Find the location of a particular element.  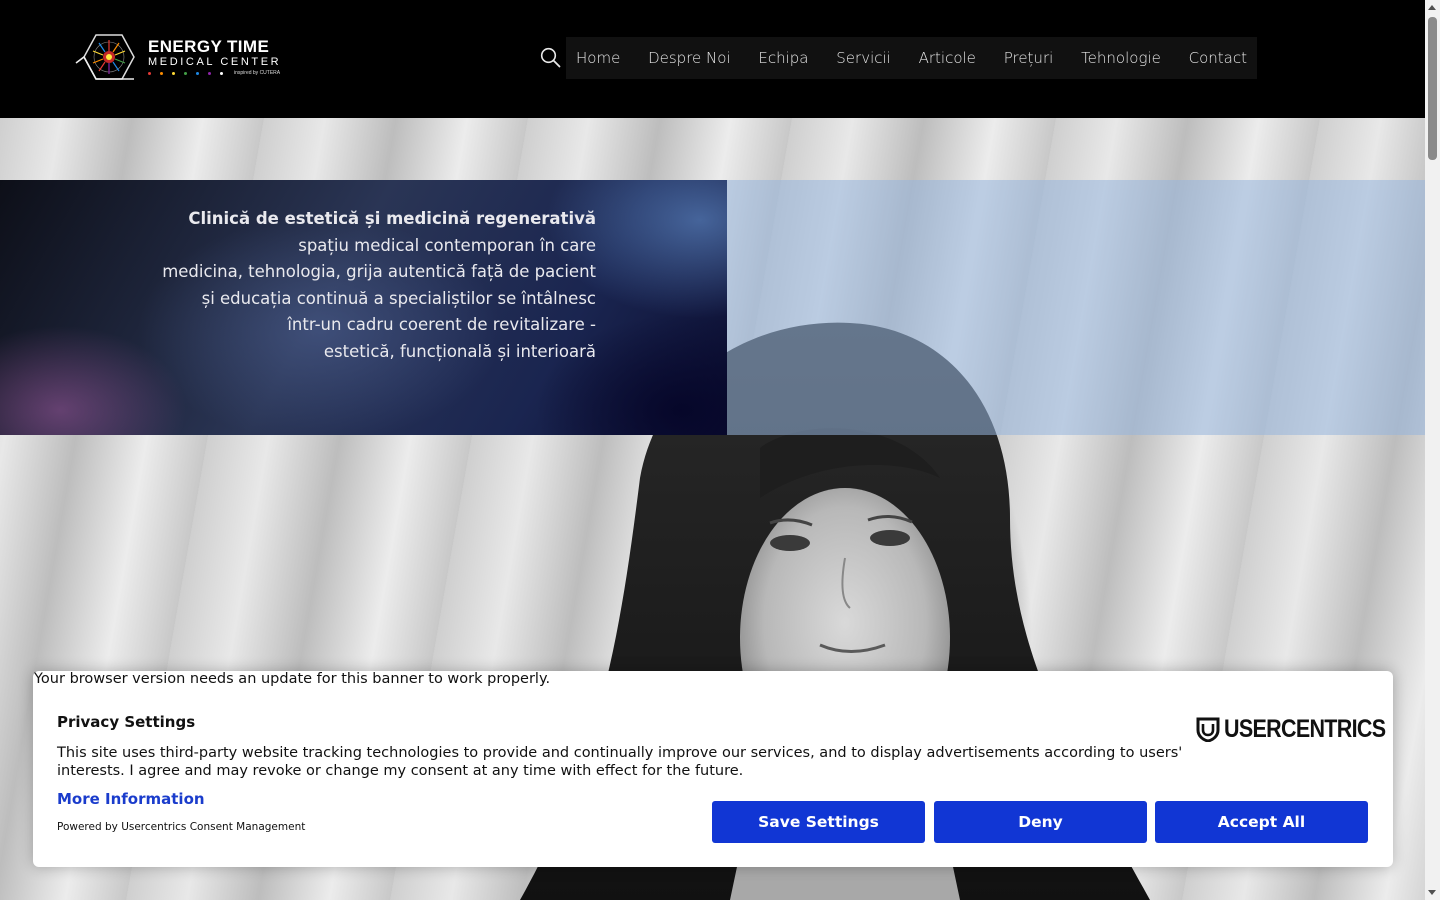

usercentrics-wordmark: USERCENTRICS is located at coordinates (1305, 729).